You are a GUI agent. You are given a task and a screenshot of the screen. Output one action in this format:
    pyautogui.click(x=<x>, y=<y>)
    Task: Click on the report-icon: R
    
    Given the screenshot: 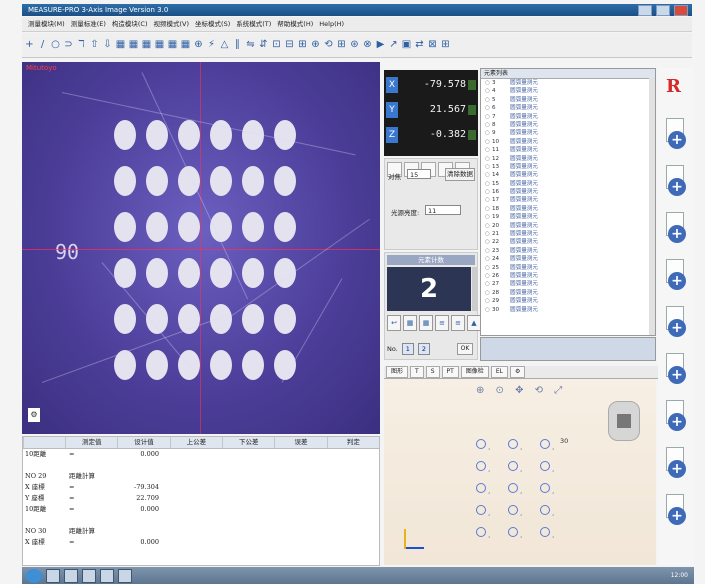 What is the action you would take?
    pyautogui.click(x=673, y=86)
    